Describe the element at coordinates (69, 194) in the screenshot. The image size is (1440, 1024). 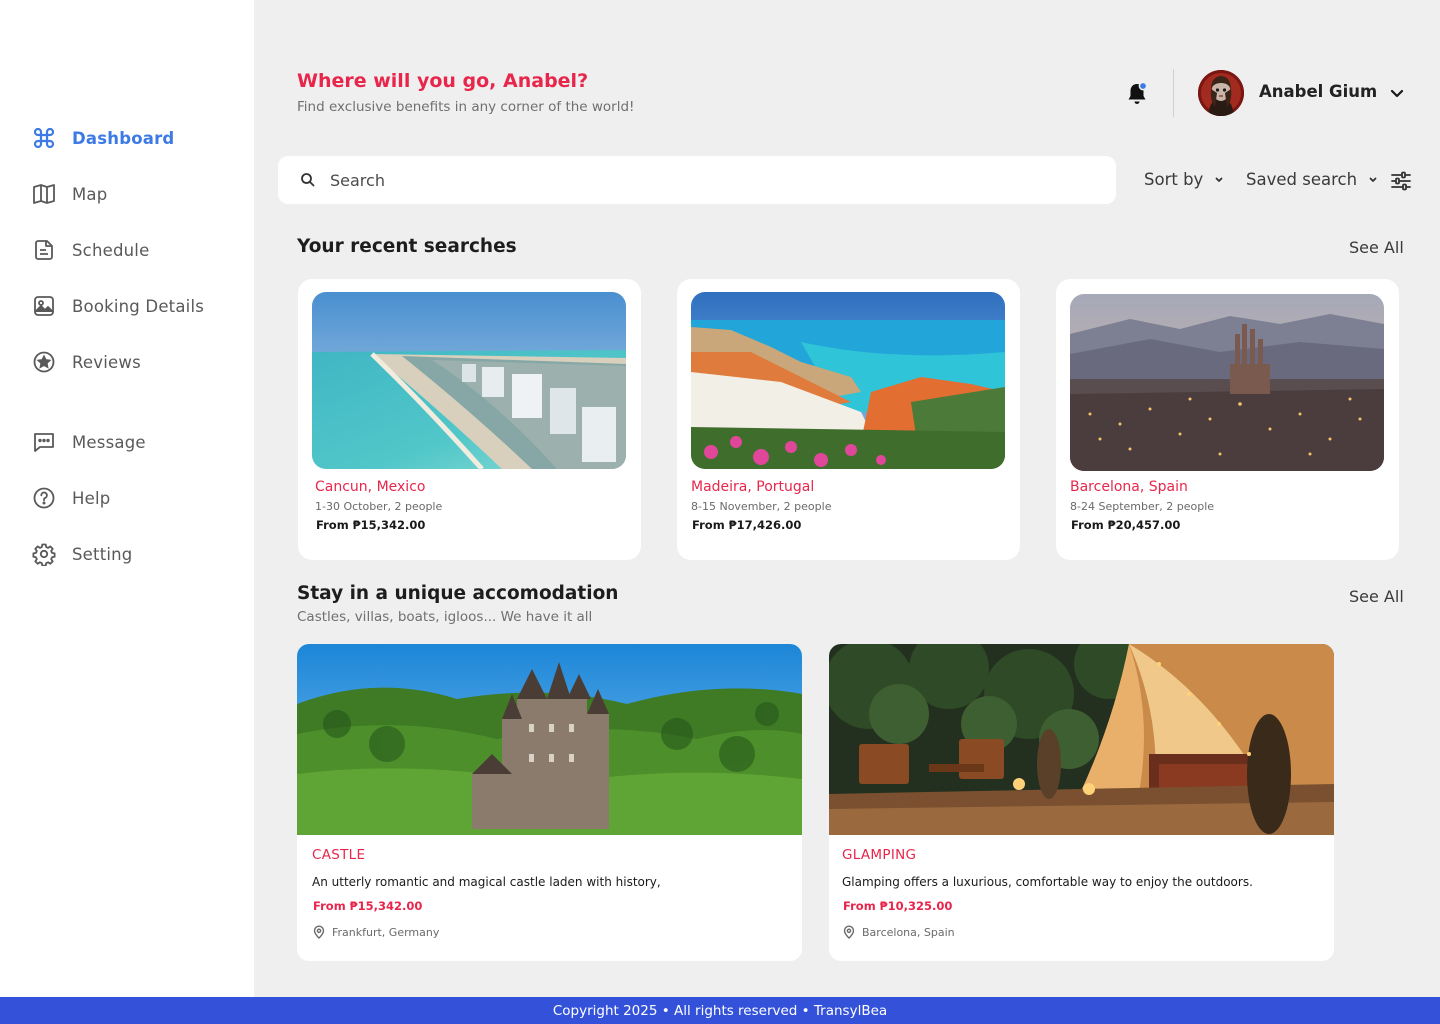
I see `sidebar-item-map: Map` at that location.